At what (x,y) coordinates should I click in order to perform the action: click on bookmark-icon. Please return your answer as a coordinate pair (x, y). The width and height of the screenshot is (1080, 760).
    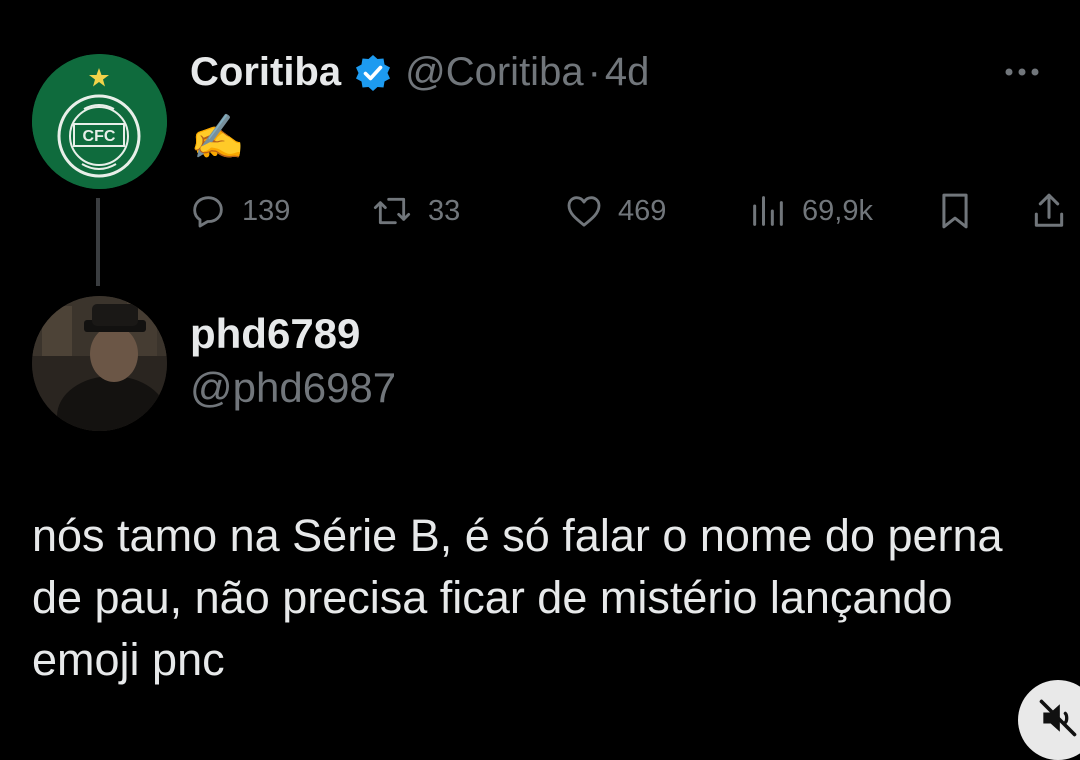
    Looking at the image, I should click on (955, 211).